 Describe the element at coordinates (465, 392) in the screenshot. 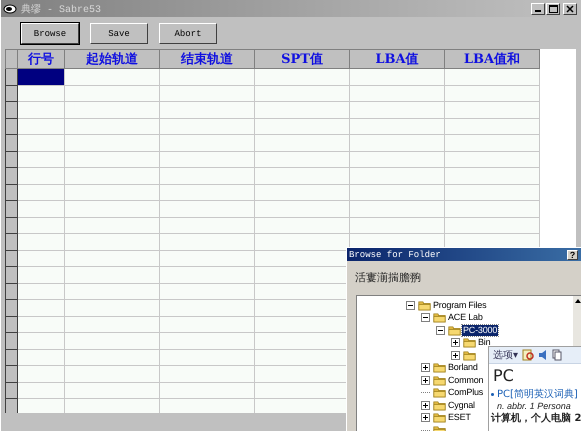

I see `folder-item: ComPlus` at that location.